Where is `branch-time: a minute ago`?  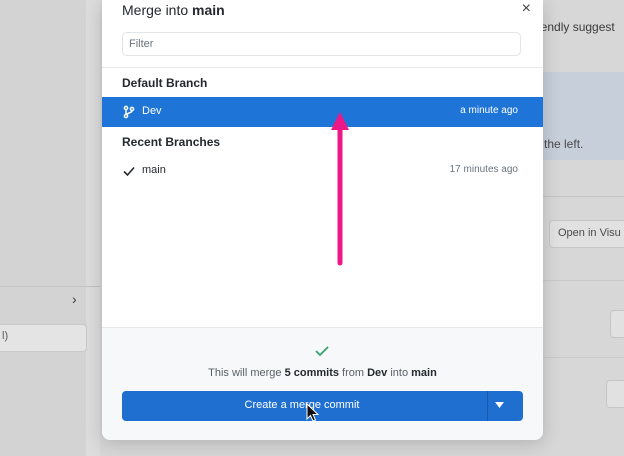 branch-time: a minute ago is located at coordinates (489, 110).